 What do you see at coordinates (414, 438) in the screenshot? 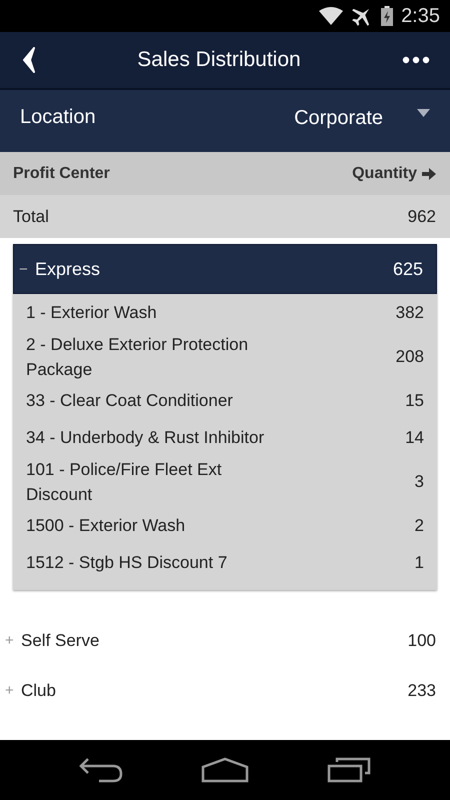
I see `item-value: 14` at bounding box center [414, 438].